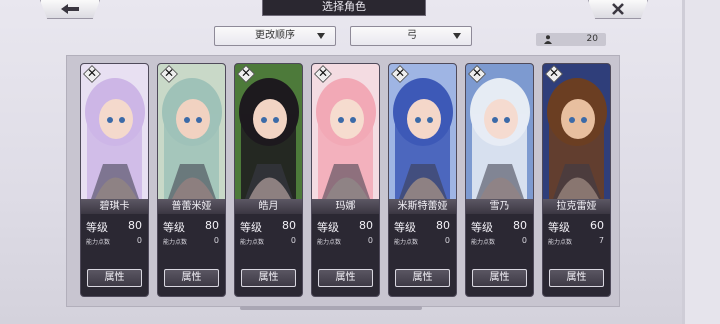  I want to click on character-card: ✕ 拉克雷娅 等级 60 能力点数 7 属性, so click(576, 180).